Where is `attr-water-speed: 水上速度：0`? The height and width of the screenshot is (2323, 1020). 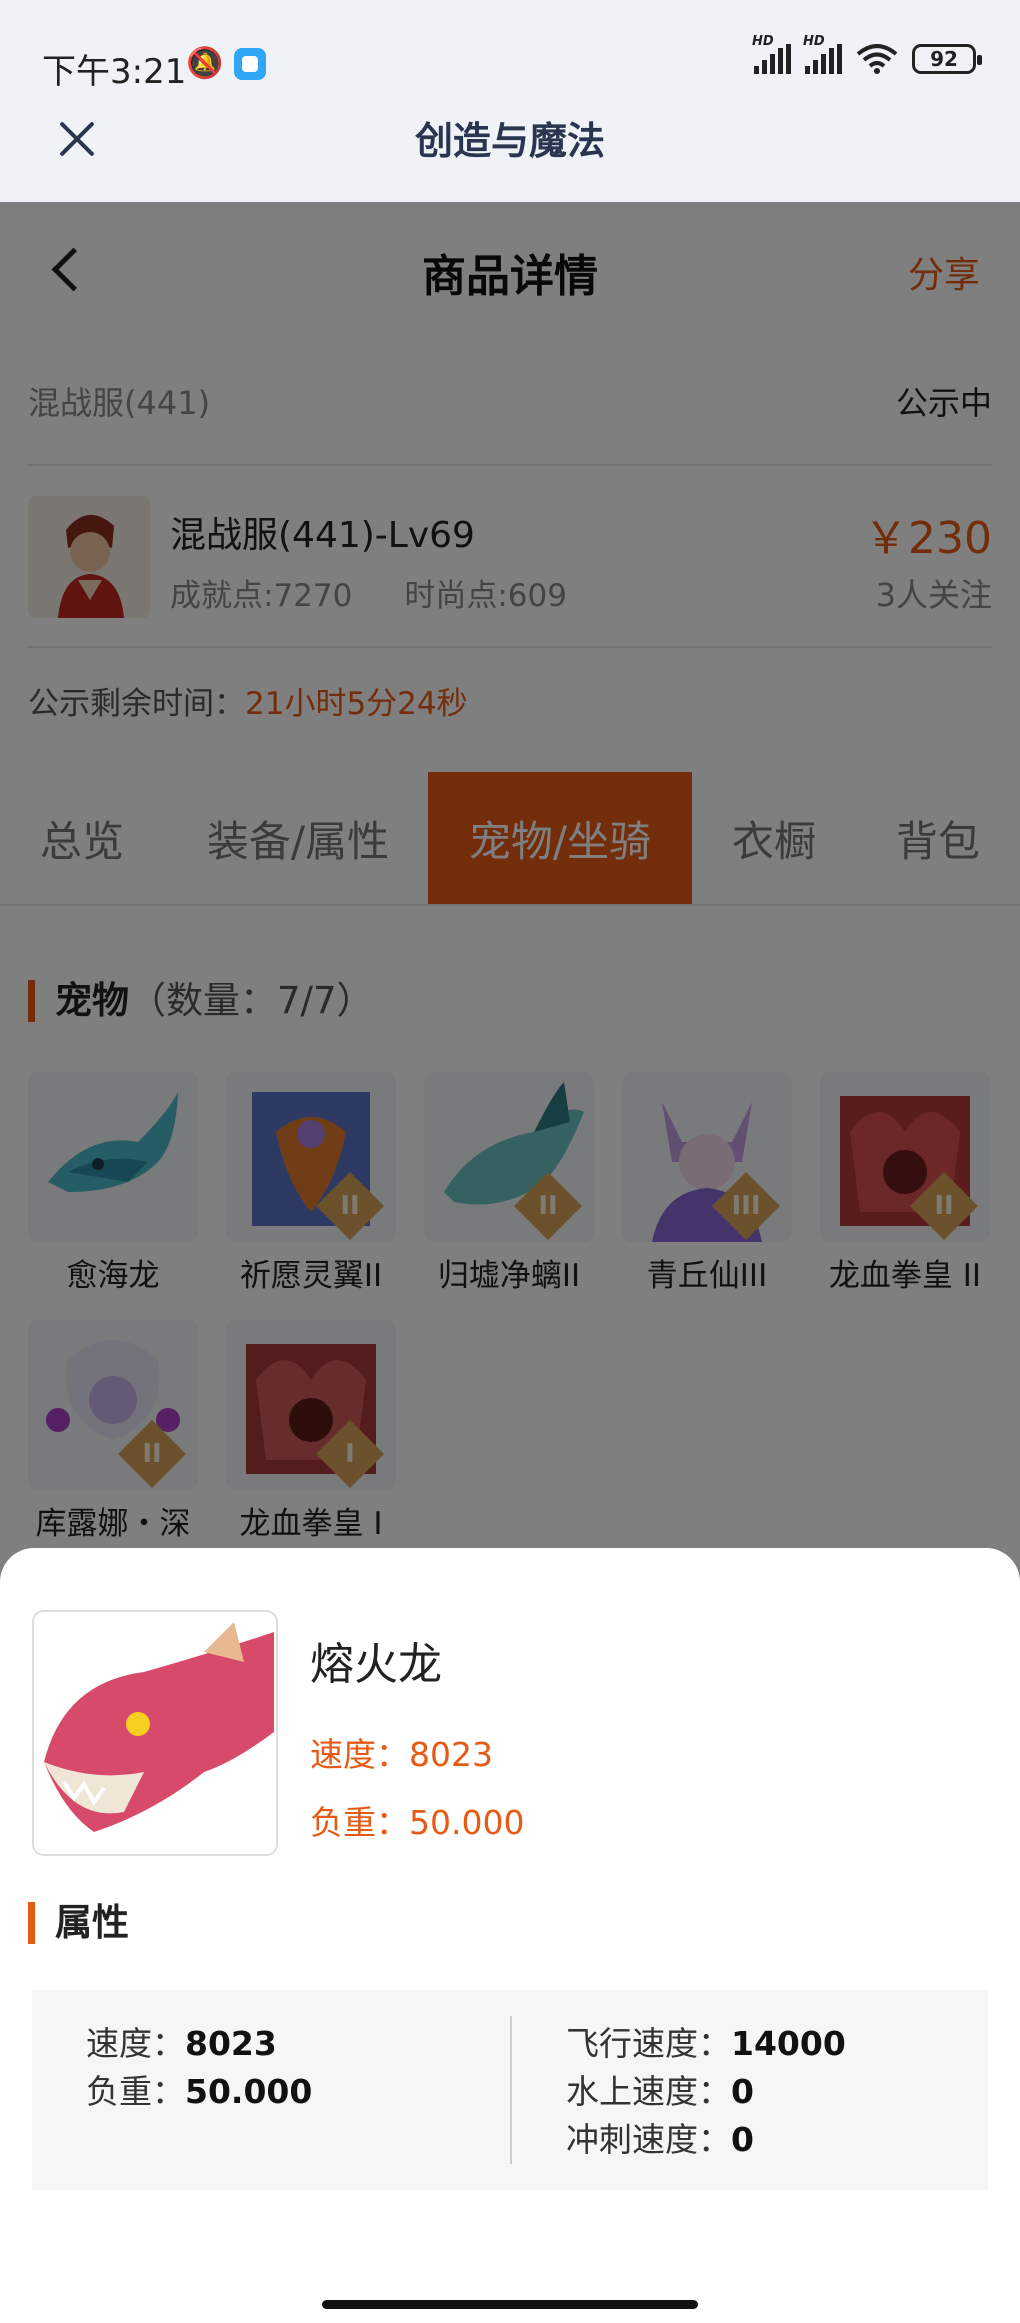
attr-water-speed: 水上速度：0 is located at coordinates (660, 2091).